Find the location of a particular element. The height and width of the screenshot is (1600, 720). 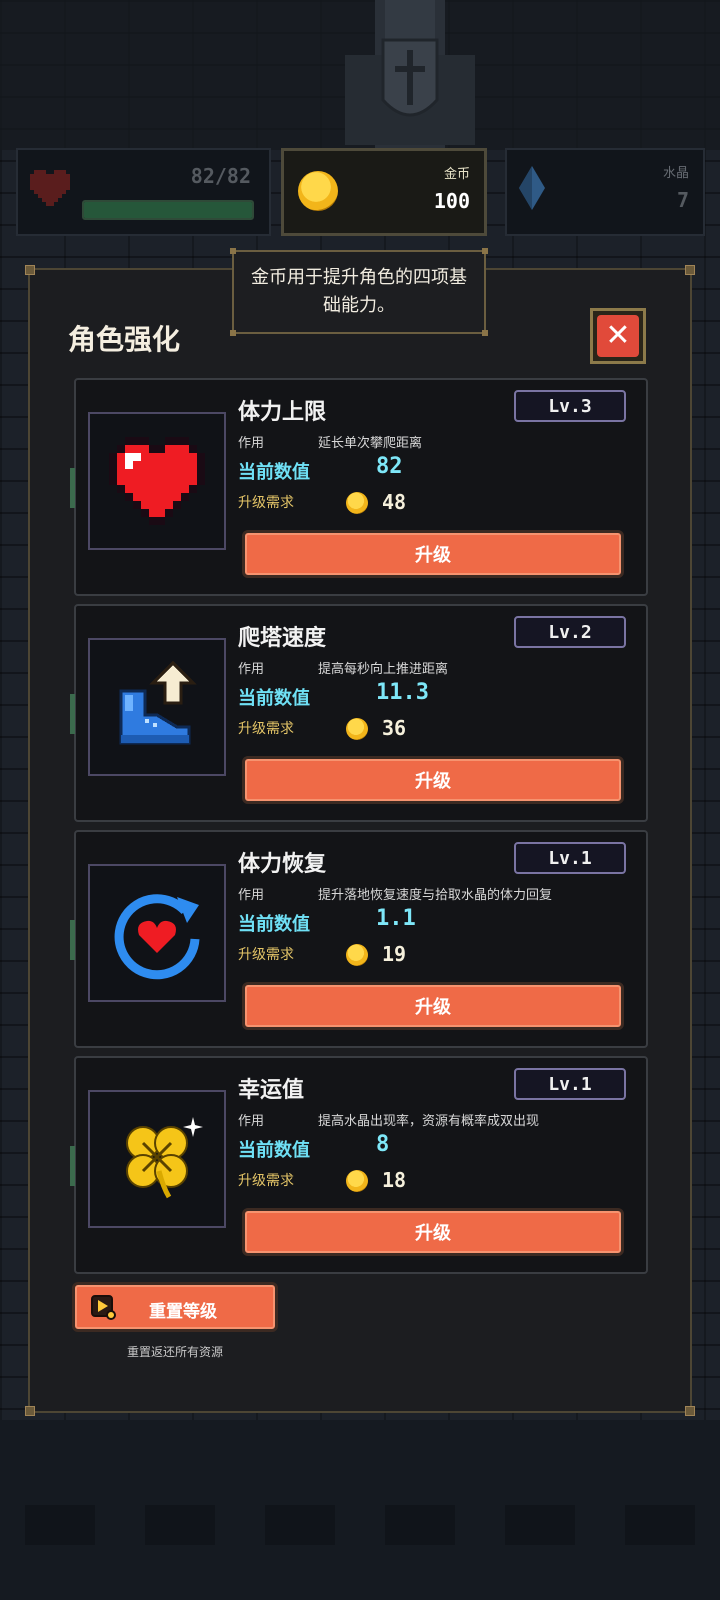

coin-label: 金币 is located at coordinates (456, 174).